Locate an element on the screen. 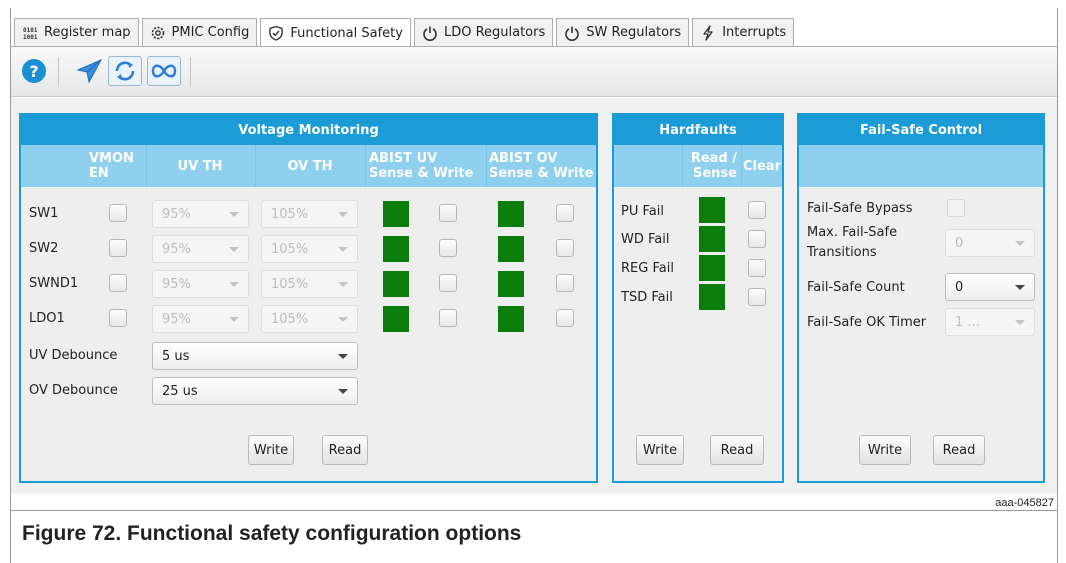 The height and width of the screenshot is (563, 1066). power-icon is located at coordinates (572, 33).